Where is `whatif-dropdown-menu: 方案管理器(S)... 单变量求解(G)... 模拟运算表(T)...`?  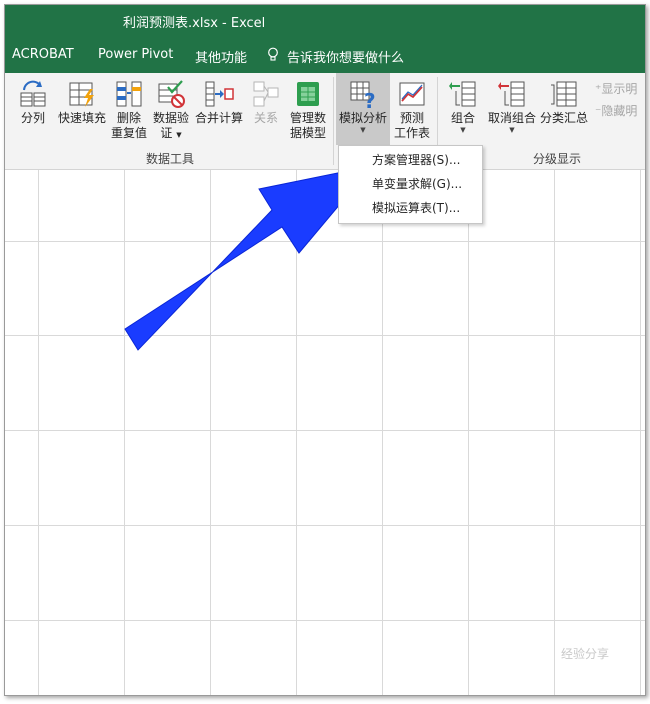 whatif-dropdown-menu: 方案管理器(S)... 单变量求解(G)... 模拟运算表(T)... is located at coordinates (410, 184).